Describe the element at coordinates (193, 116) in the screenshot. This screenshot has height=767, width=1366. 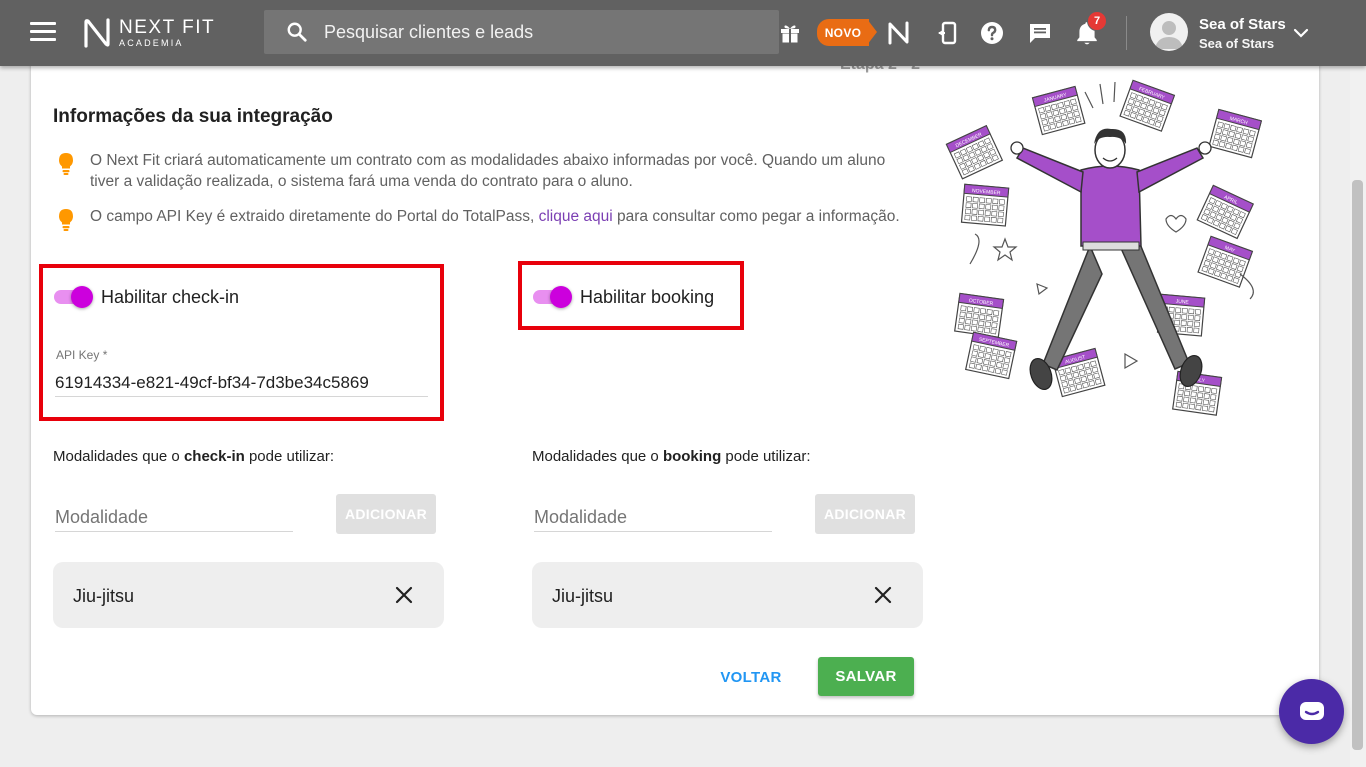
I see `page-title: Informações da sua integração` at that location.